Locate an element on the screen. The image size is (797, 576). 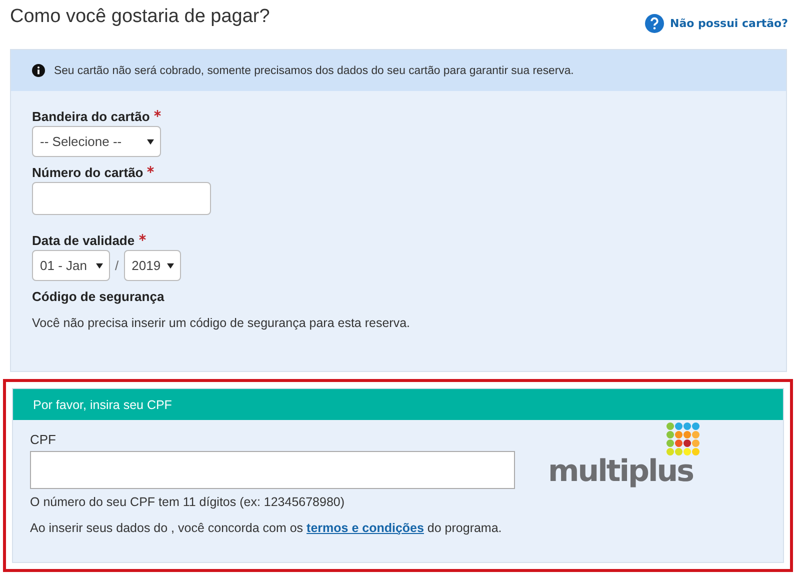
cpf-label: CPF is located at coordinates (43, 439).